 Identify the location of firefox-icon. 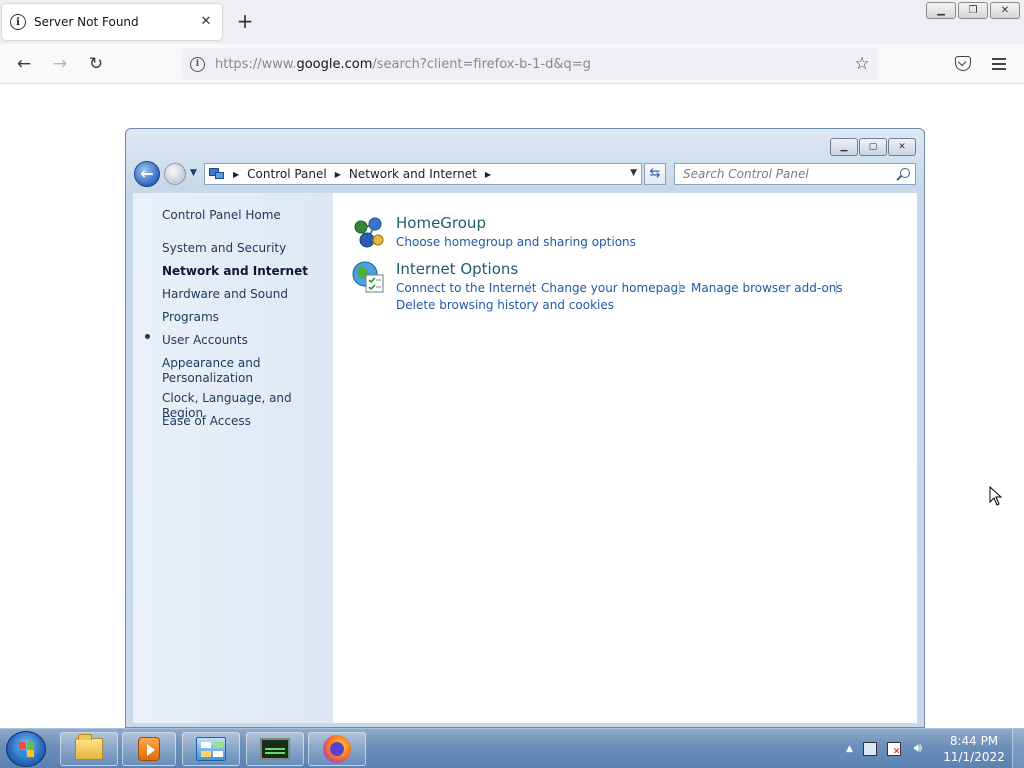
(337, 749).